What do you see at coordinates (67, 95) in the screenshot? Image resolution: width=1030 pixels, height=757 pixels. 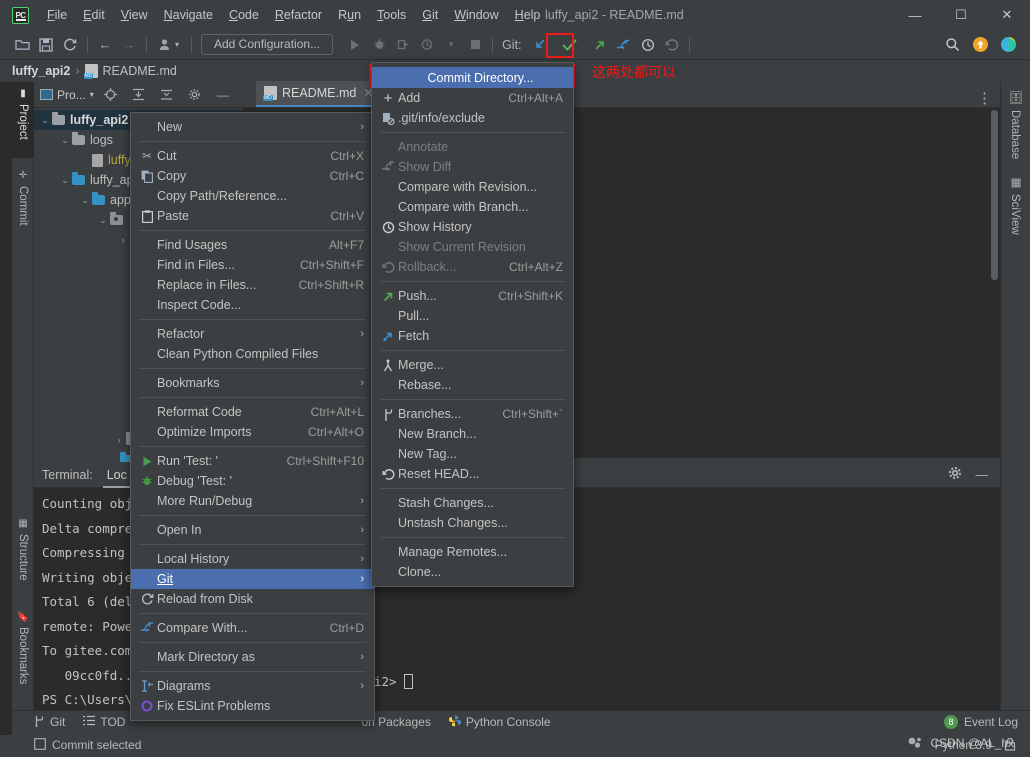 I see `project-panel-title: Pro... ▾` at bounding box center [67, 95].